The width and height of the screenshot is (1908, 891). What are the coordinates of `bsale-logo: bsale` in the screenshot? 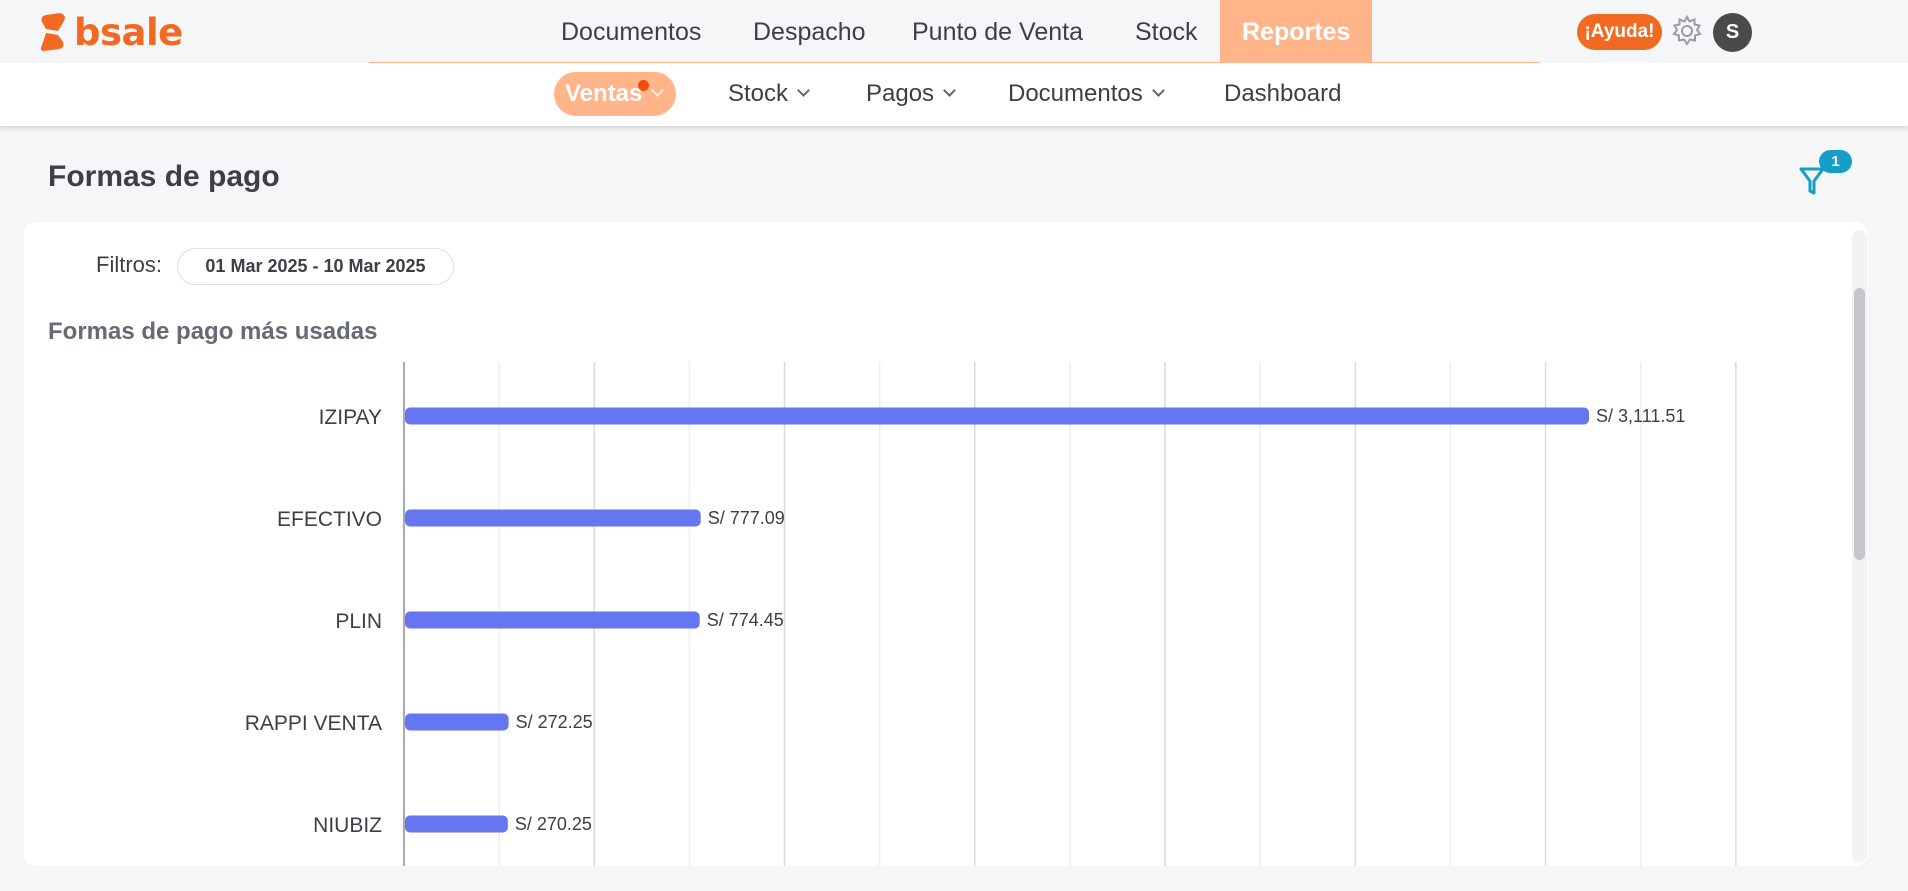 It's located at (110, 32).